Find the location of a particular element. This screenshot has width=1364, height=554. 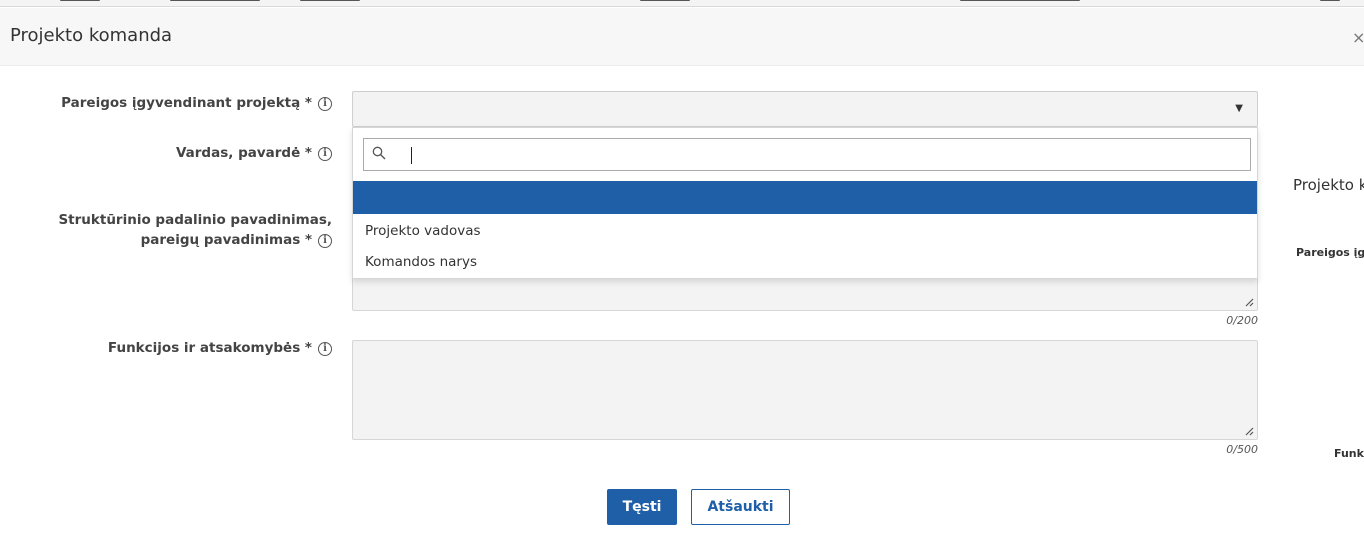

dropdown-option: Komandos narys is located at coordinates (805, 262).